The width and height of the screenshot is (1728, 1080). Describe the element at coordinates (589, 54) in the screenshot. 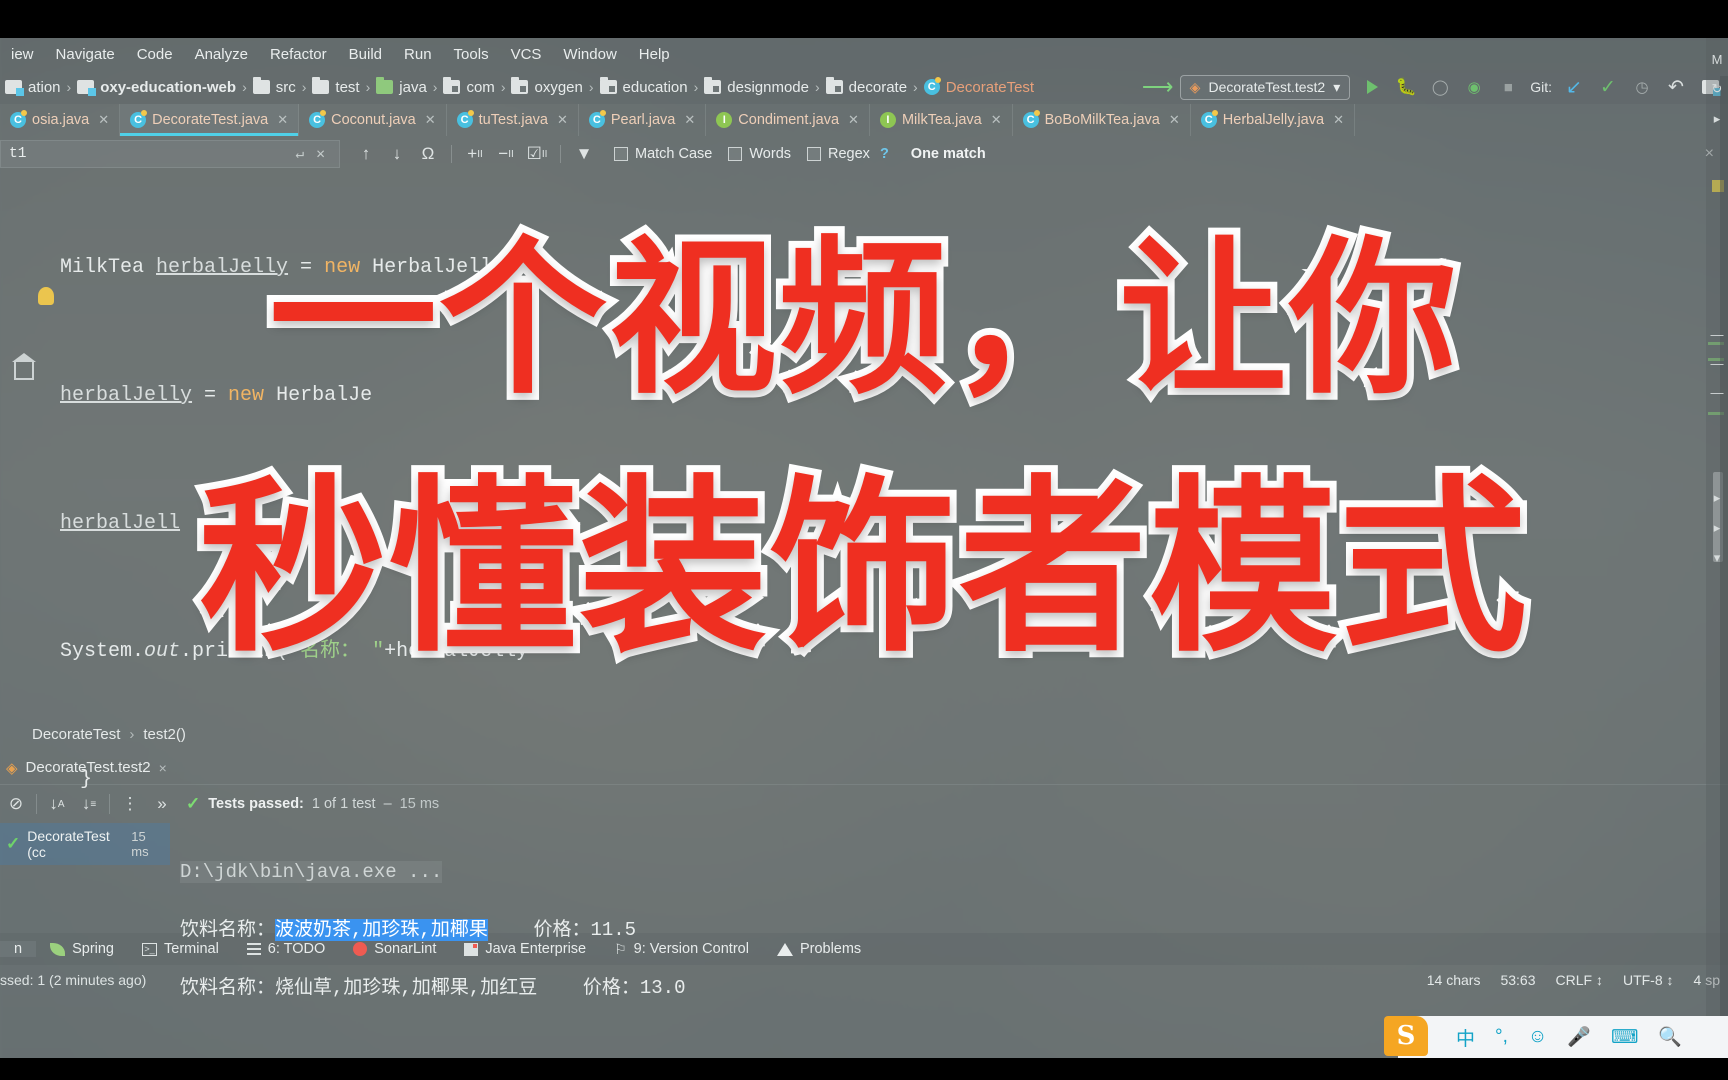

I see `menu-item-window: Window` at that location.